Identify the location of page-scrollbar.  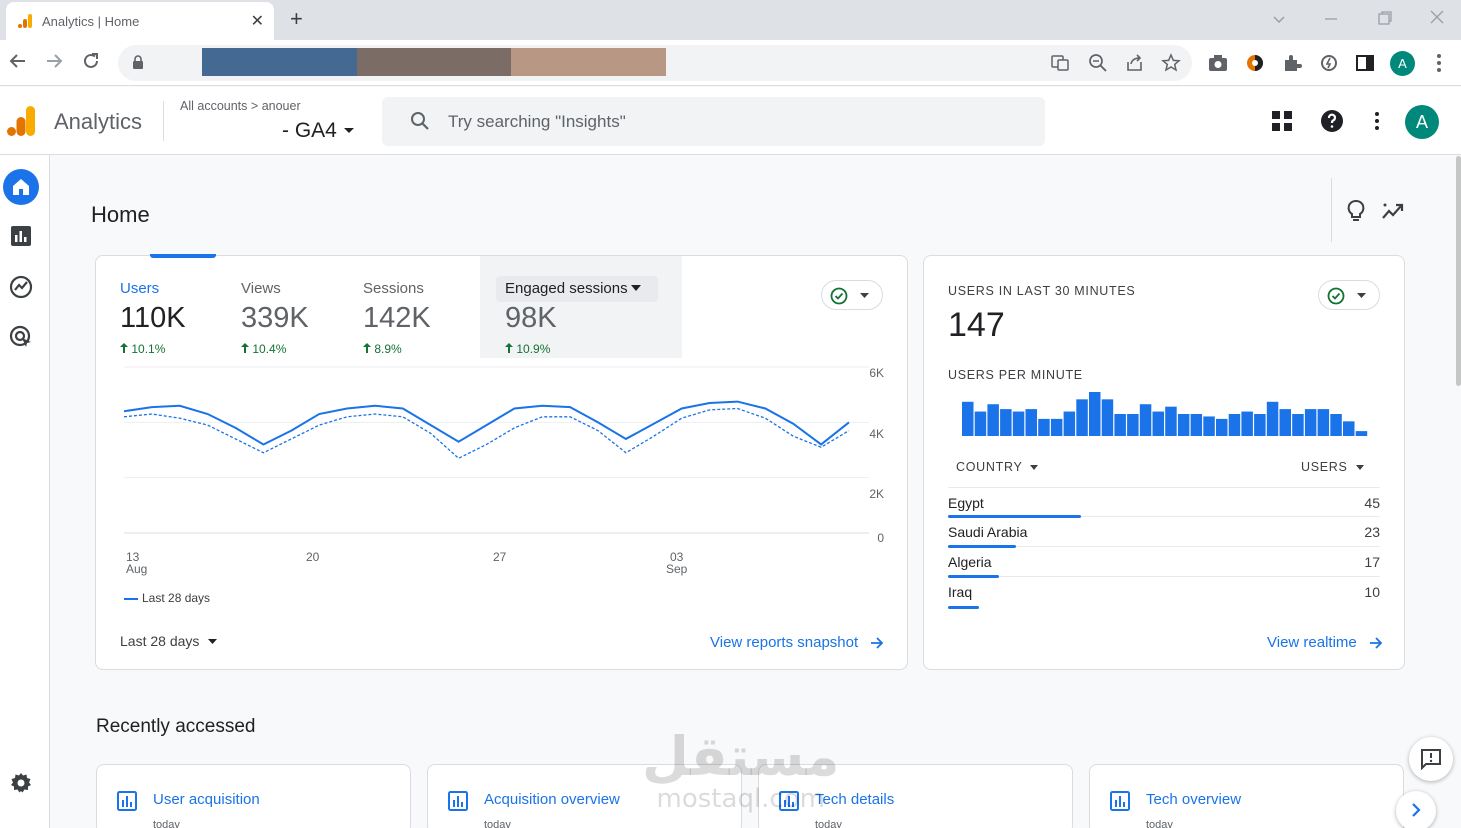
(1458, 271).